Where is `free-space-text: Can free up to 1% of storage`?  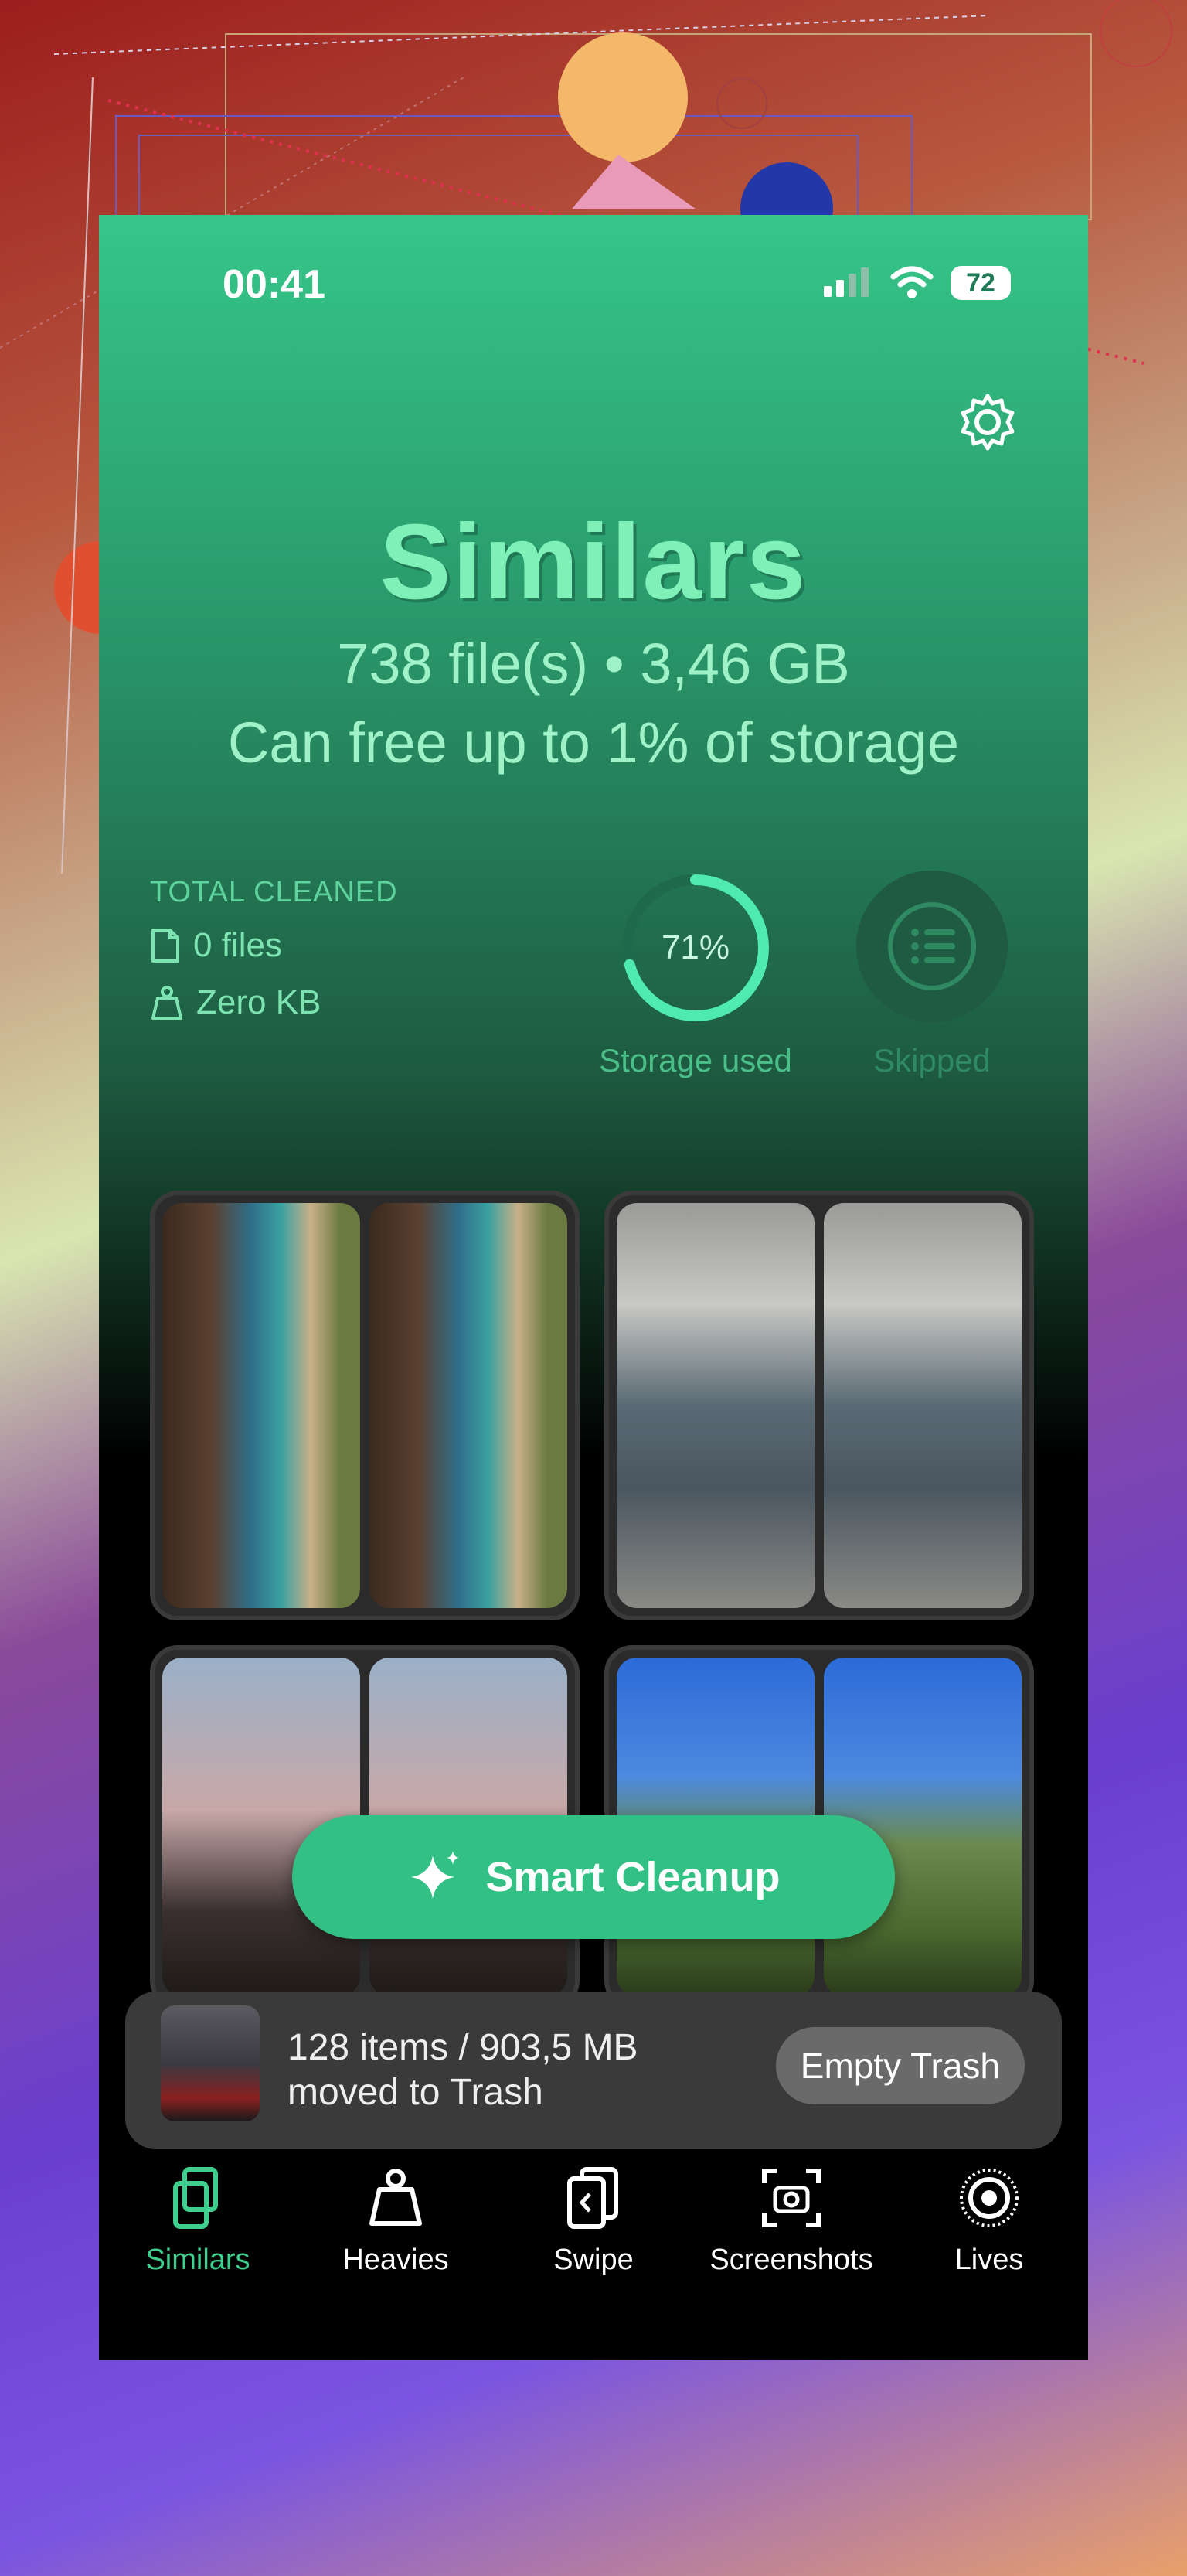
free-space-text: Can free up to 1% of storage is located at coordinates (593, 742).